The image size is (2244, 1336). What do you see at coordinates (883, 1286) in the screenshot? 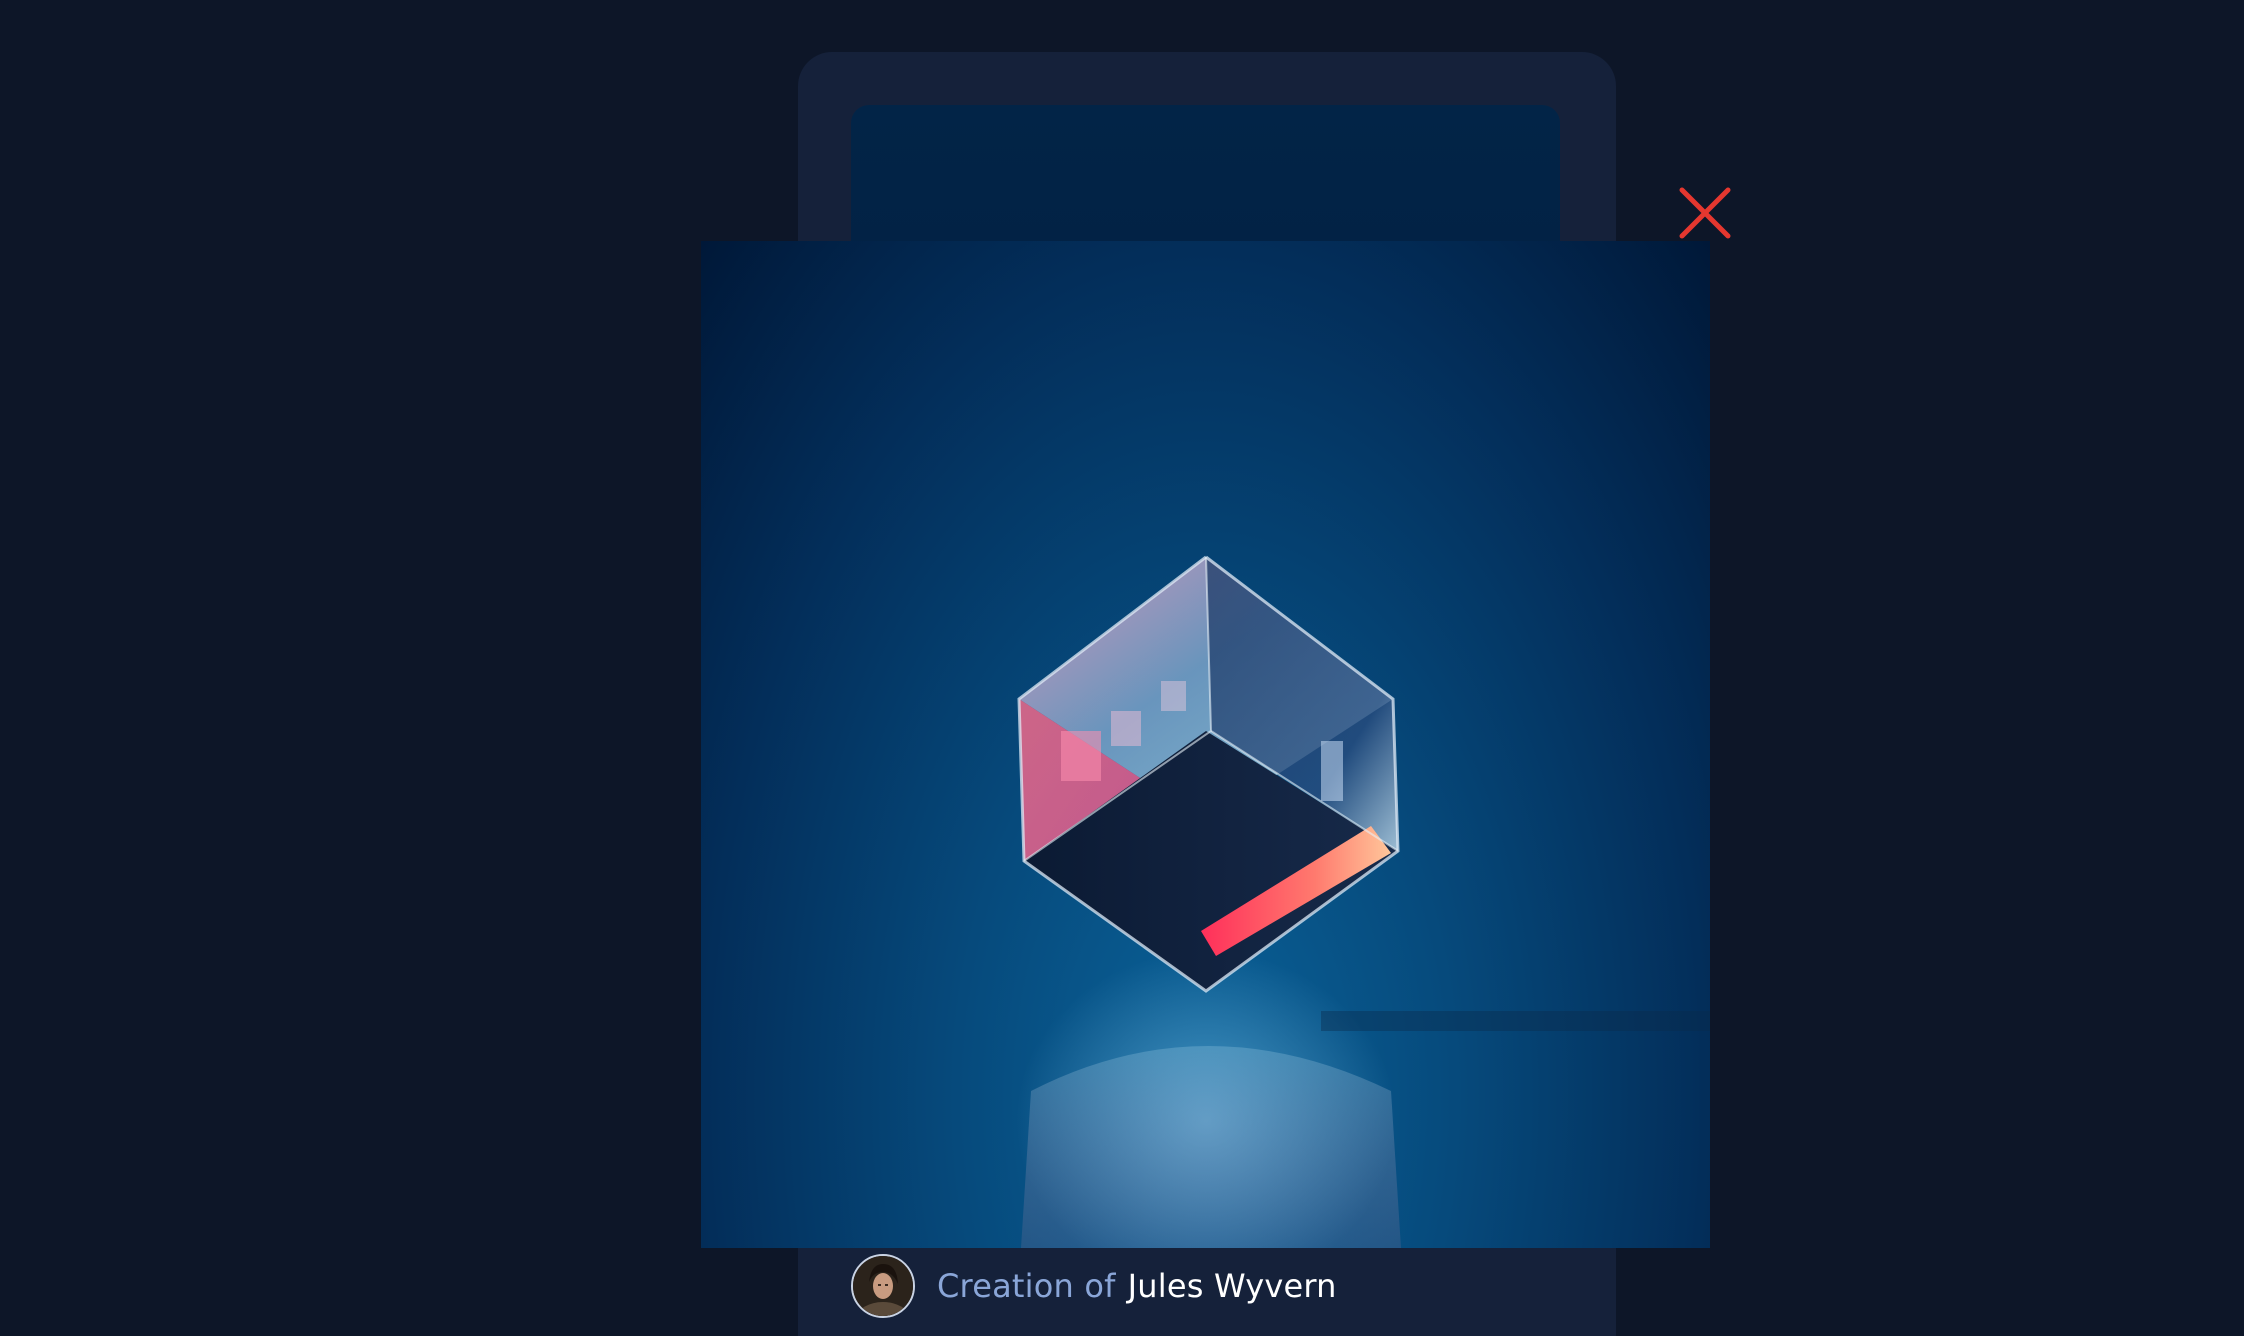
I see `avatar` at bounding box center [883, 1286].